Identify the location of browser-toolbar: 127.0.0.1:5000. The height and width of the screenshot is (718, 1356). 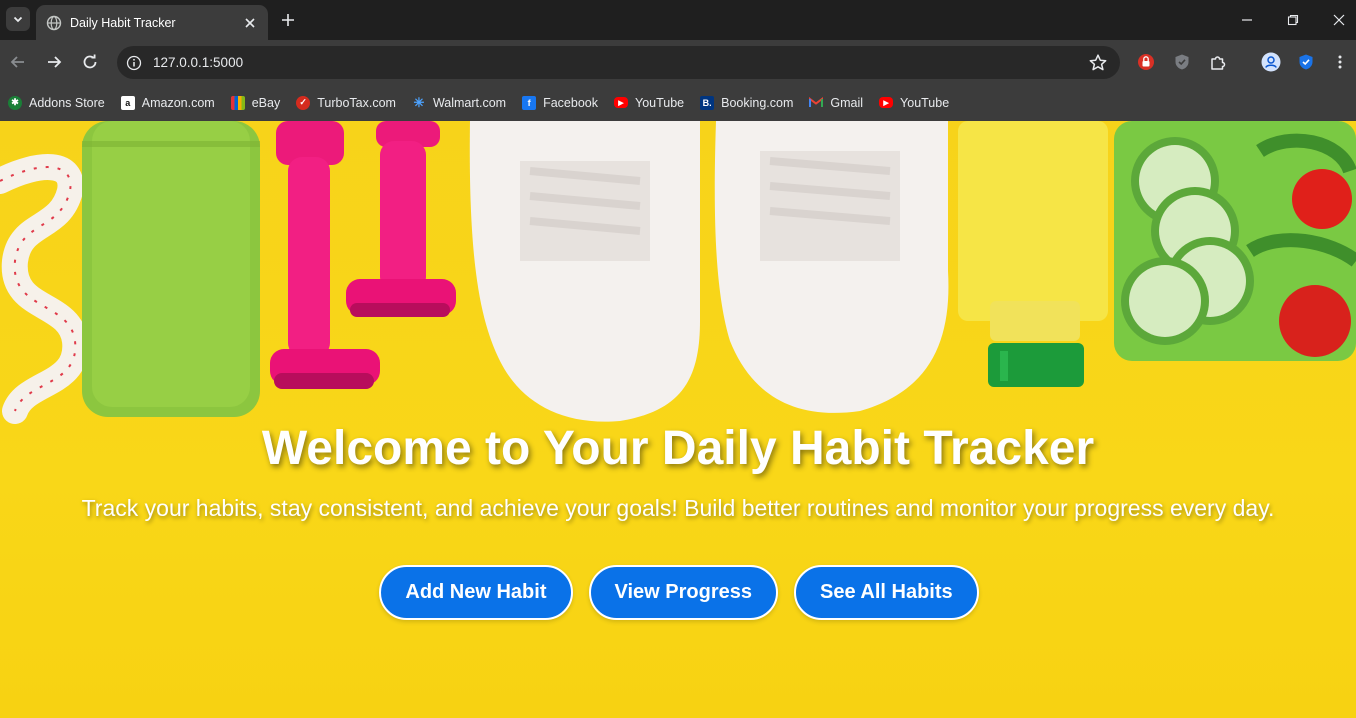
(678, 62).